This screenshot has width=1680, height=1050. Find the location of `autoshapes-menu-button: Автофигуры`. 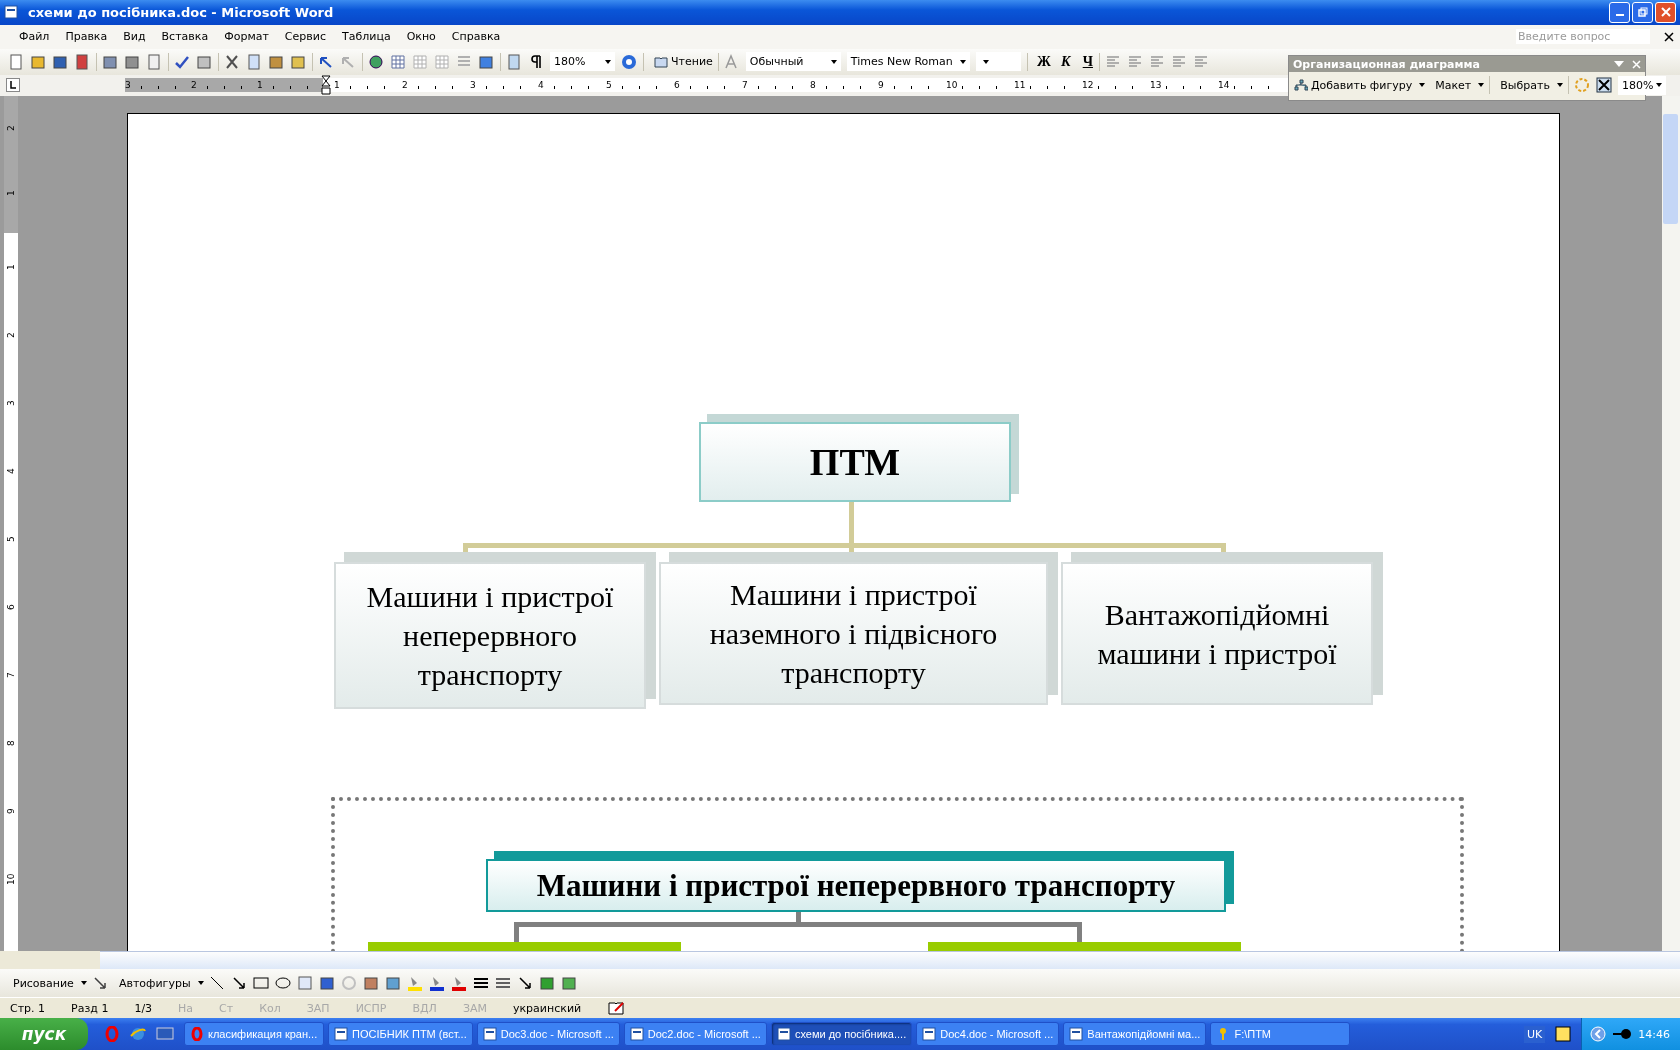

autoshapes-menu-button: Автофигуры is located at coordinates (161, 983).